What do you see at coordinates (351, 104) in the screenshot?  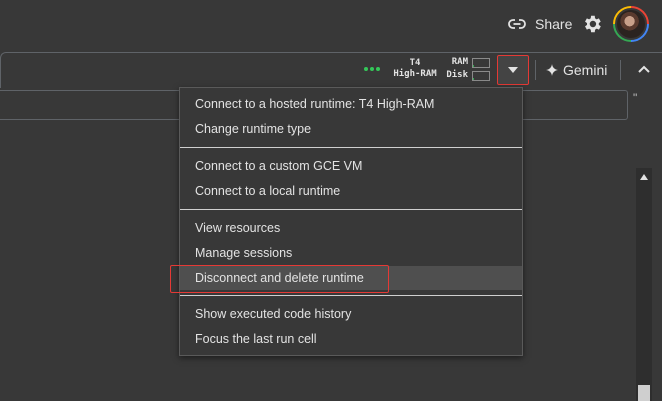 I see `menu-item-connect-hosted: Connect to a hosted runtime: T4 High-RAM` at bounding box center [351, 104].